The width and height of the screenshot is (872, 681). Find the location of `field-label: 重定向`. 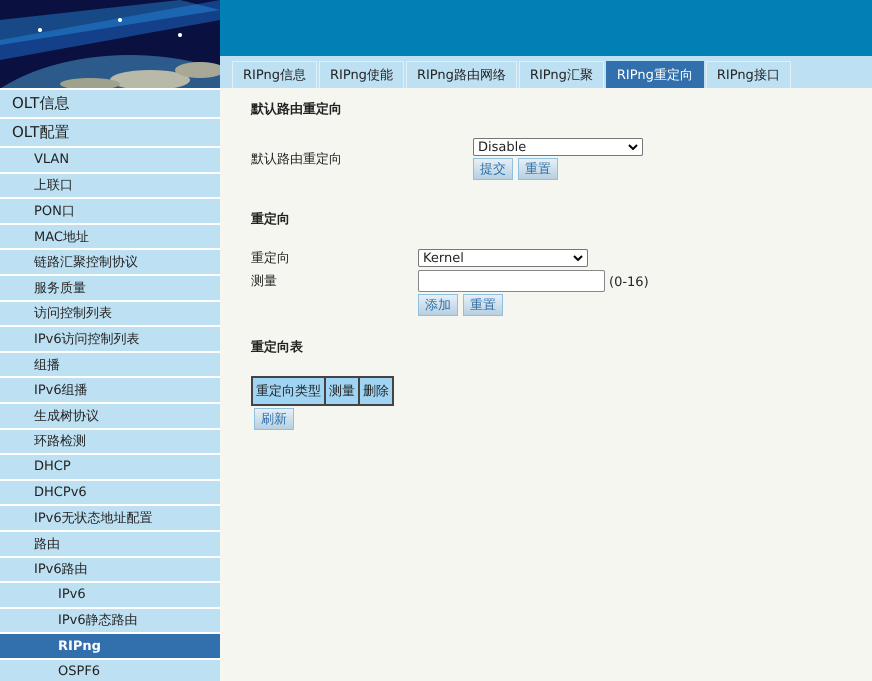

field-label: 重定向 is located at coordinates (271, 258).